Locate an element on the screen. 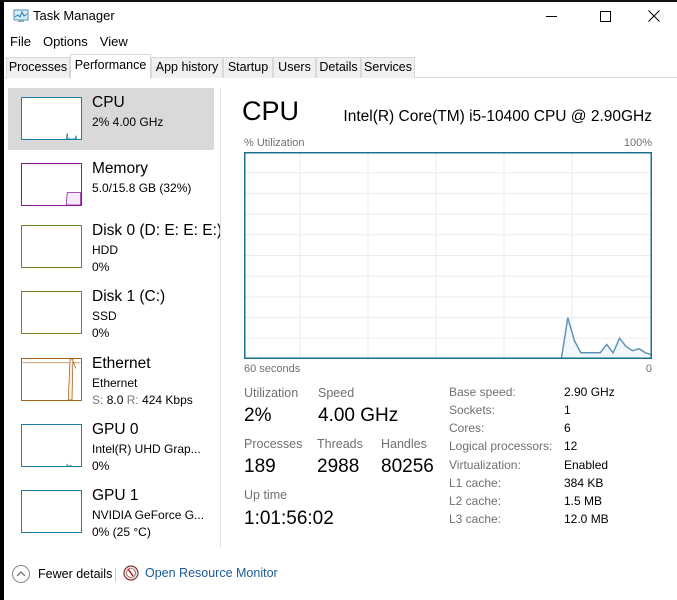 The image size is (677, 600). sockets-label: Sockets: is located at coordinates (472, 410).